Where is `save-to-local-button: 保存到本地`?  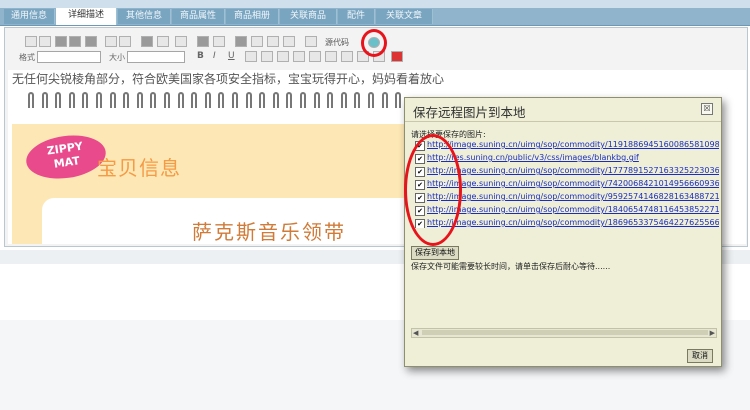 save-to-local-button: 保存到本地 is located at coordinates (435, 253).